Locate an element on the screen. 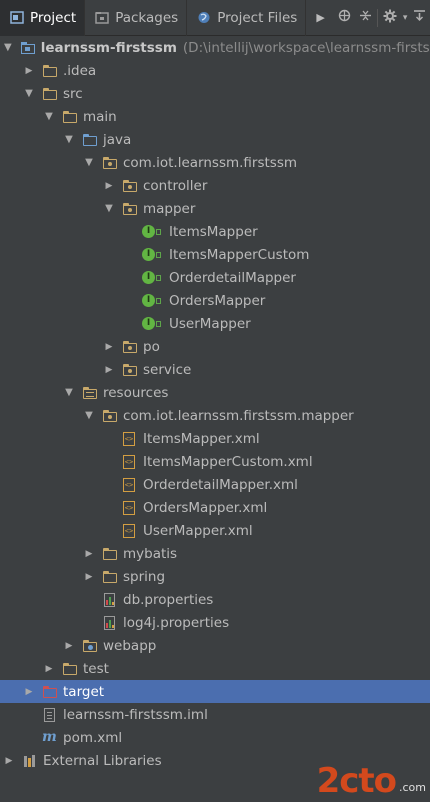 This screenshot has width=430, height=802. excluded-folder-icon is located at coordinates (50, 692).